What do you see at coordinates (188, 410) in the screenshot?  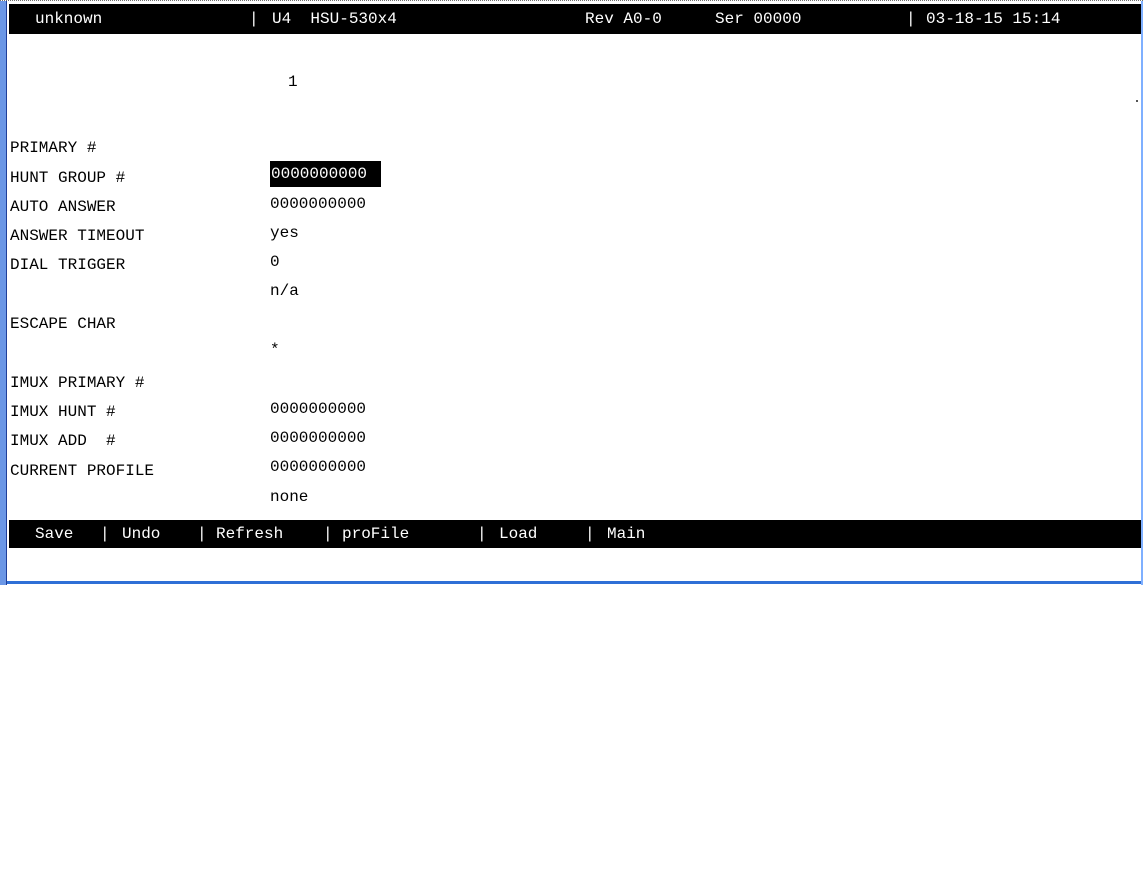 I see `field-row-imux-hunt: IMUX HUNT # 0000000000` at bounding box center [188, 410].